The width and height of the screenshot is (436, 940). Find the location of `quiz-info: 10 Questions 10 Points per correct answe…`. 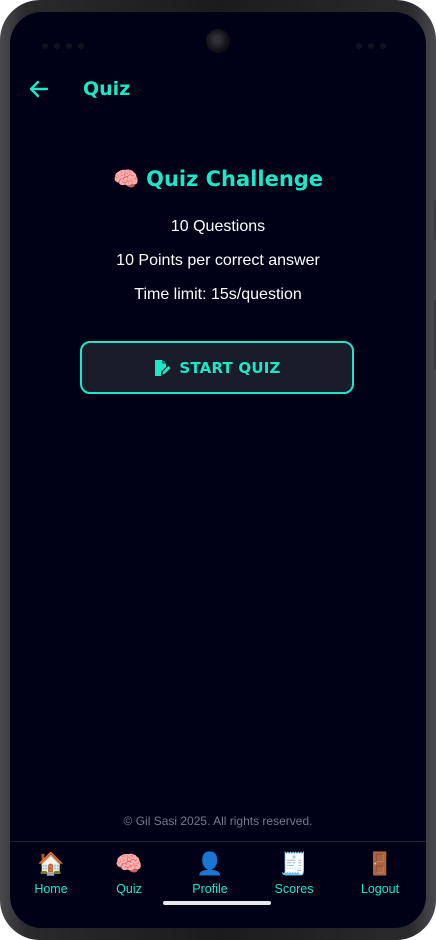

quiz-info: 10 Questions 10 Points per correct answe… is located at coordinates (218, 261).